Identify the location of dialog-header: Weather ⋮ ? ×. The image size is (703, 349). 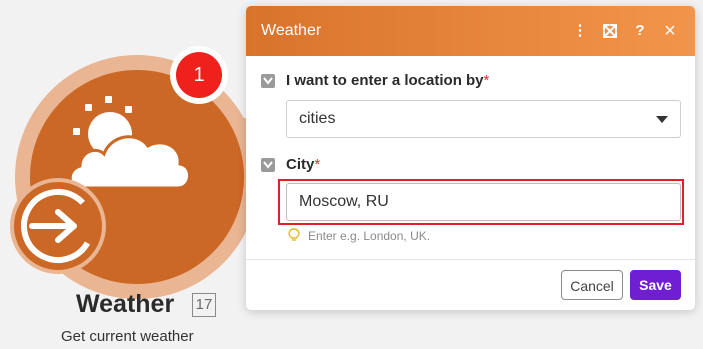
(470, 31).